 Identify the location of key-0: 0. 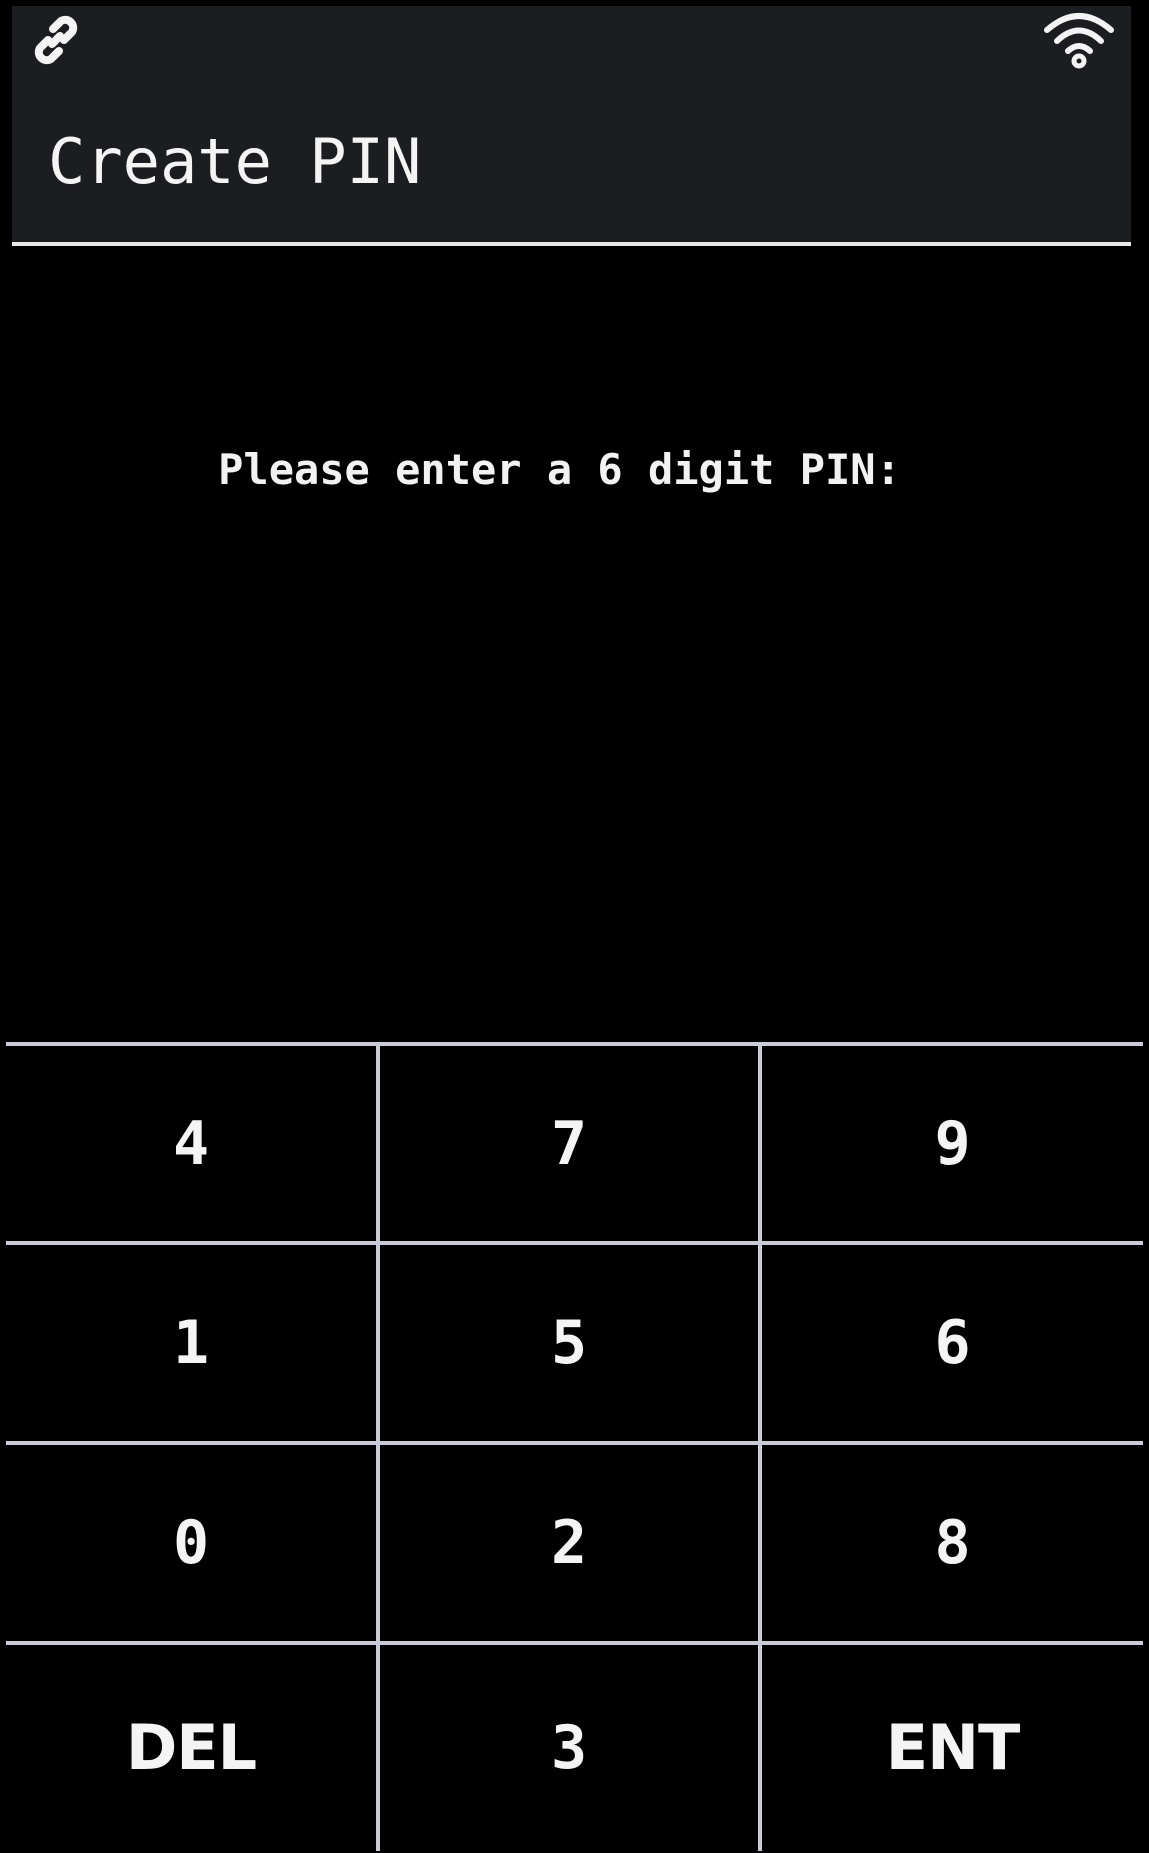
(193, 1545).